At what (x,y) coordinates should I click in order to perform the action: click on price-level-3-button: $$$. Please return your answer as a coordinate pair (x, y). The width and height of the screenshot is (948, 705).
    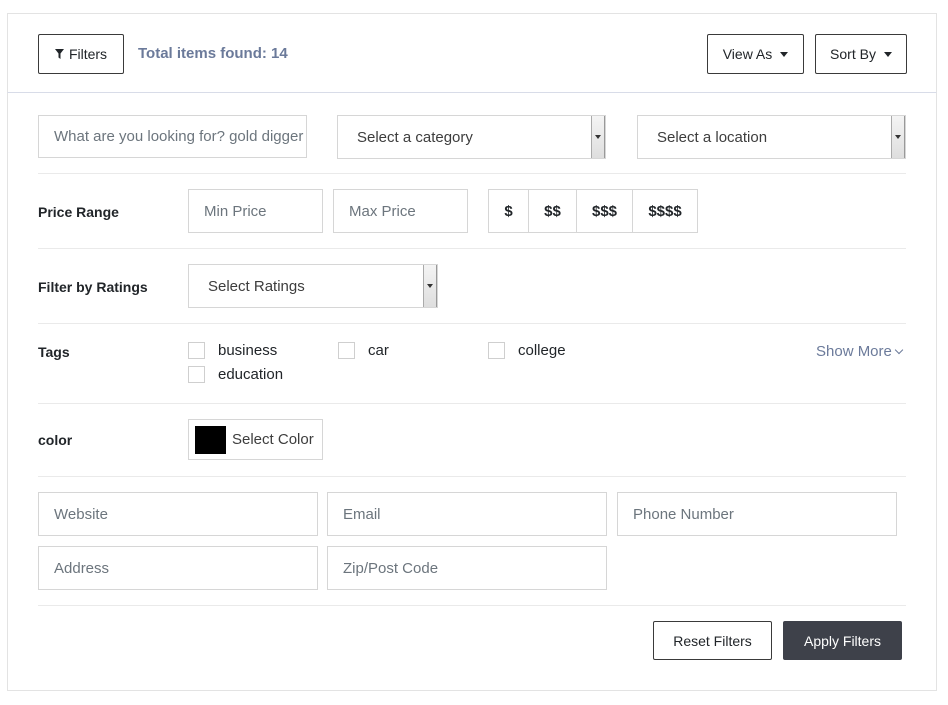
    Looking at the image, I should click on (605, 211).